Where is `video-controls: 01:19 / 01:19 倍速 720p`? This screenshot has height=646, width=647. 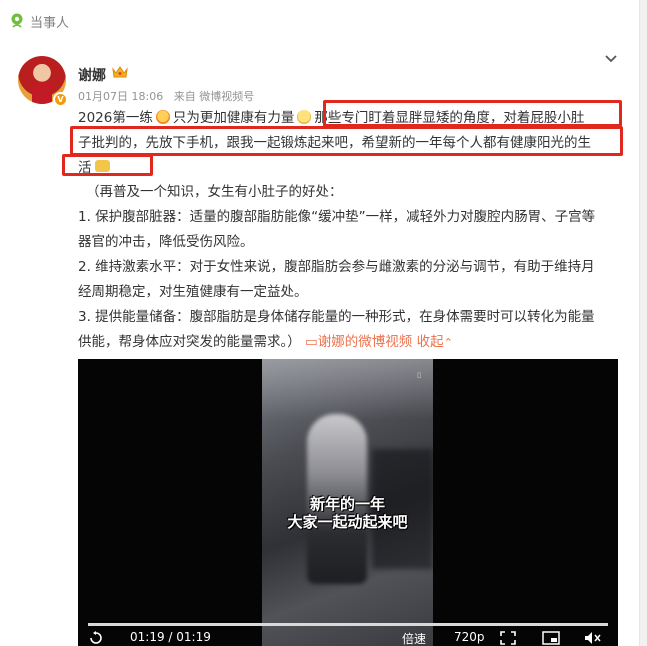
video-controls: 01:19 / 01:19 倍速 720p is located at coordinates (348, 637).